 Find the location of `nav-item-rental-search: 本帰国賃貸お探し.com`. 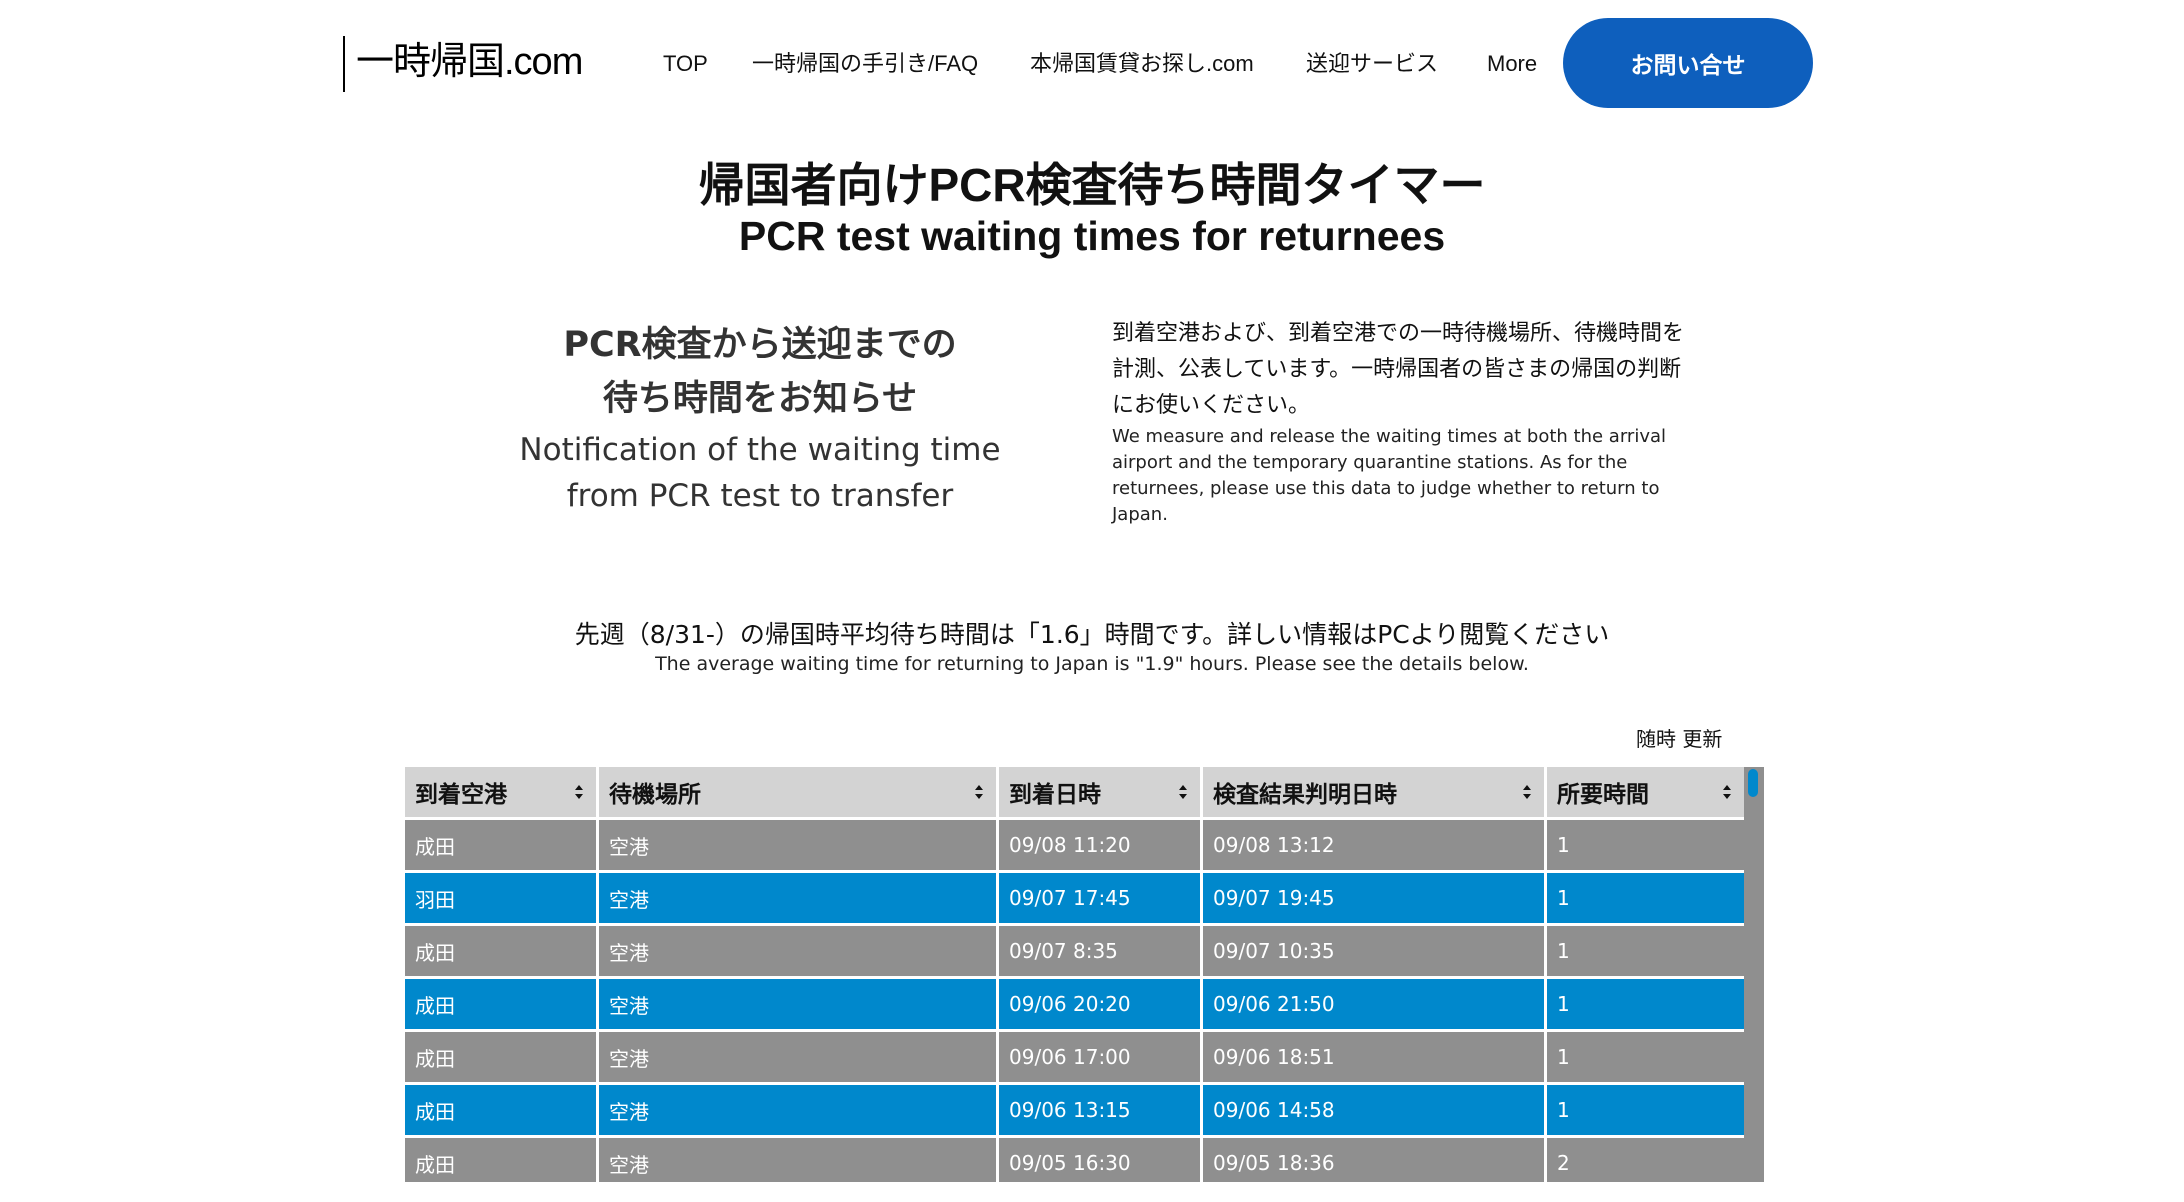

nav-item-rental-search: 本帰国賃貸お探し.com is located at coordinates (1142, 64).